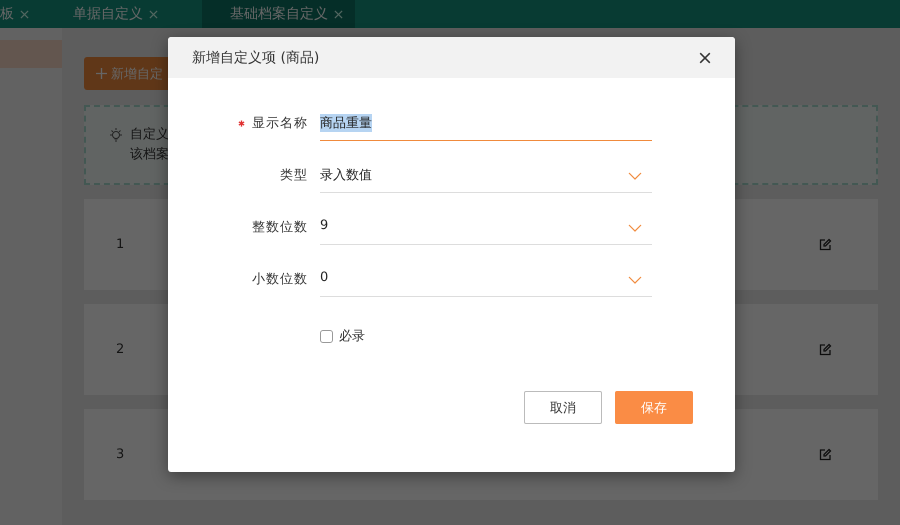  I want to click on select-field: 9, so click(486, 230).